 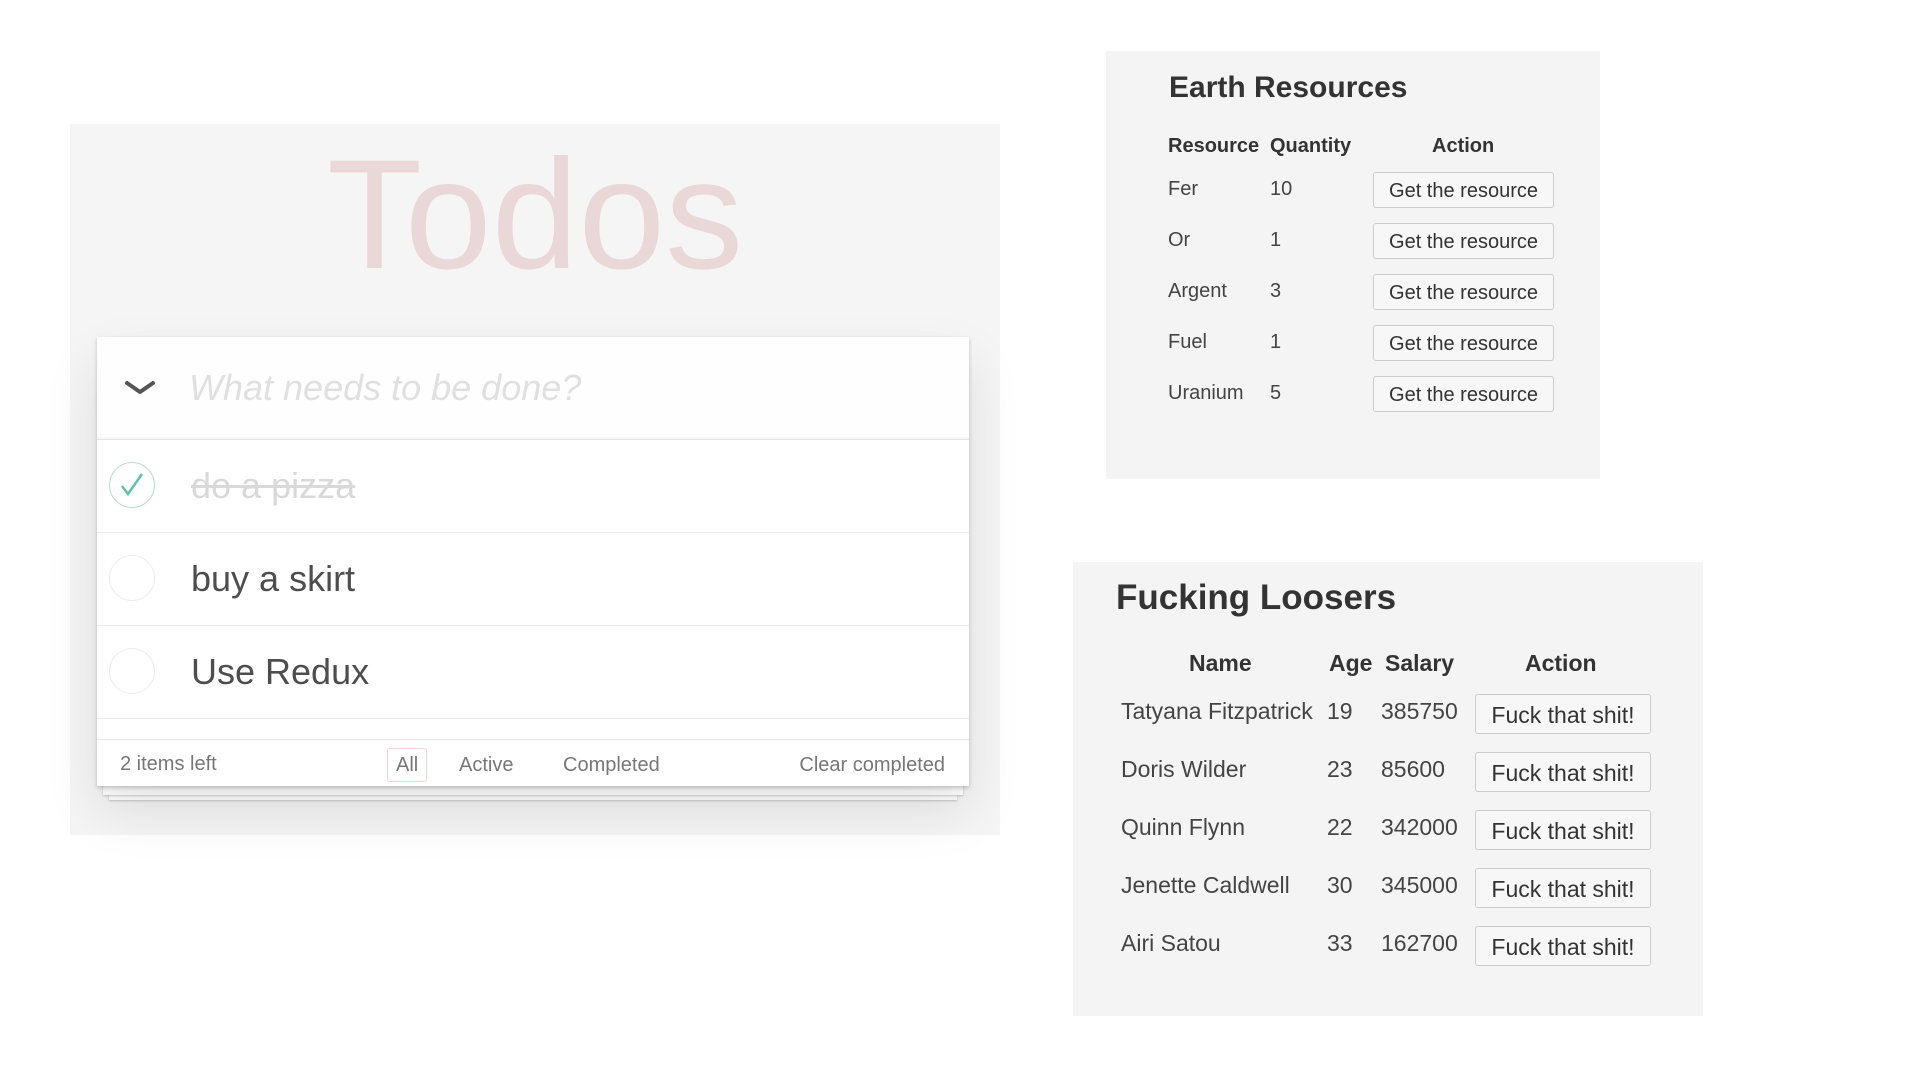 I want to click on person-name: Quinn Flynn, so click(x=1183, y=827).